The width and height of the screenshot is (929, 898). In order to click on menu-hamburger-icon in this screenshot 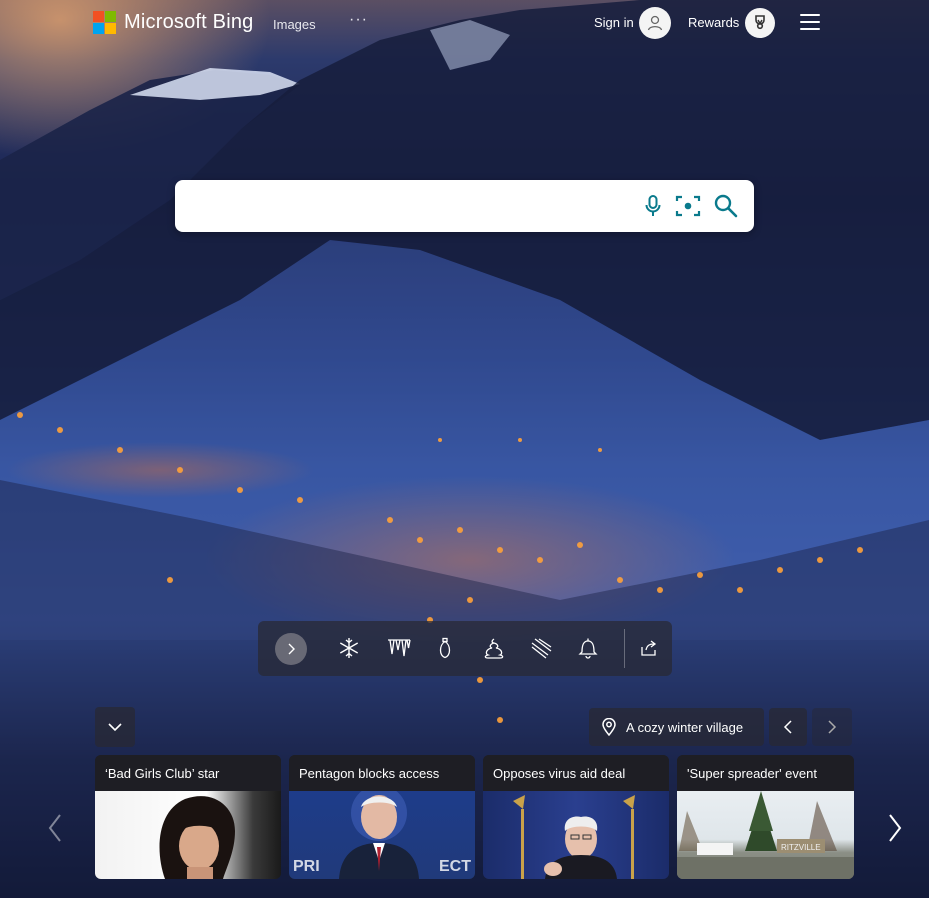, I will do `click(810, 22)`.